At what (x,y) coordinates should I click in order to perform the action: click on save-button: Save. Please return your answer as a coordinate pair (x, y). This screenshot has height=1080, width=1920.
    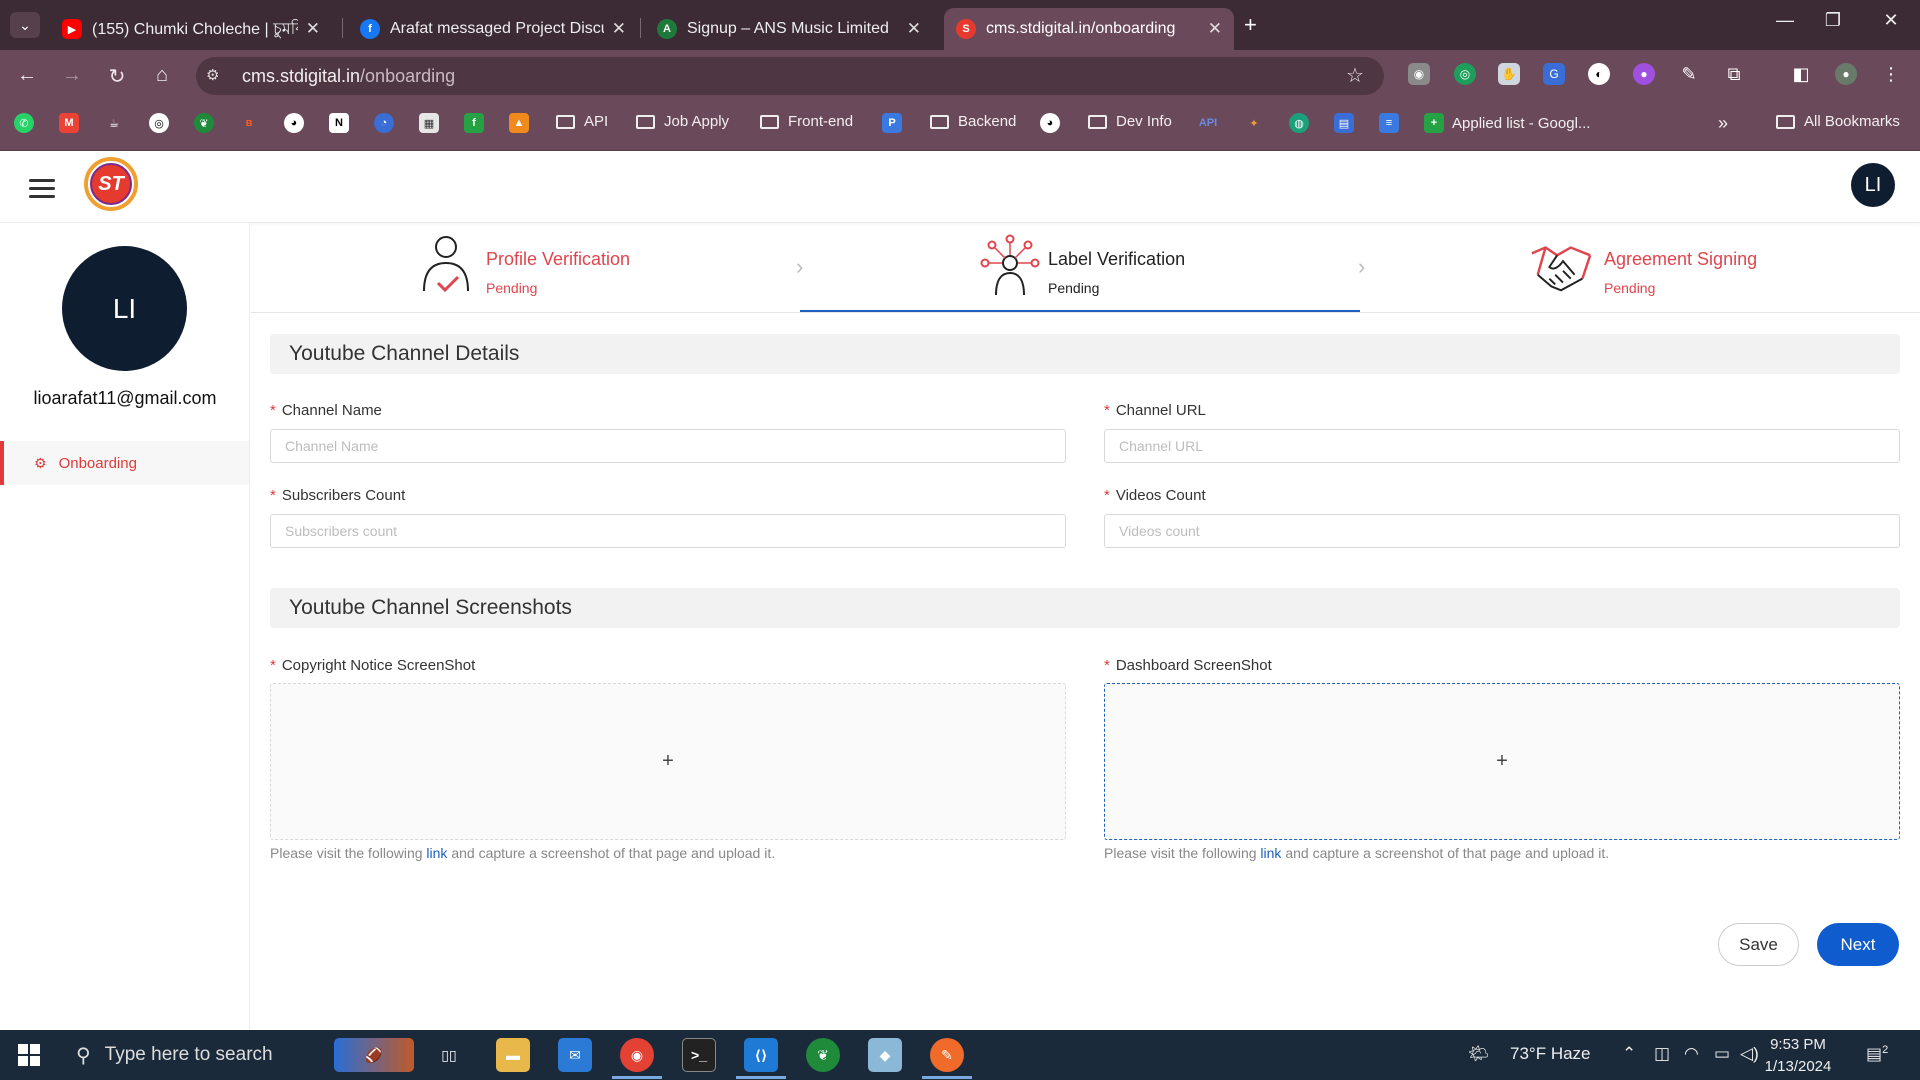
    Looking at the image, I should click on (1758, 944).